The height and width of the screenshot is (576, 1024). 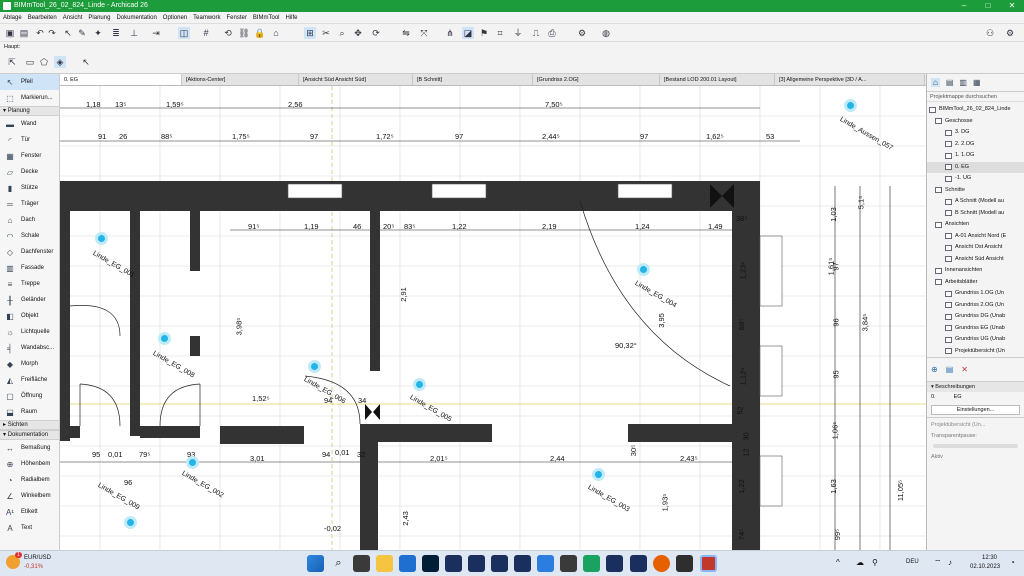 What do you see at coordinates (260, 33) in the screenshot?
I see `lock-icon: 🔒` at bounding box center [260, 33].